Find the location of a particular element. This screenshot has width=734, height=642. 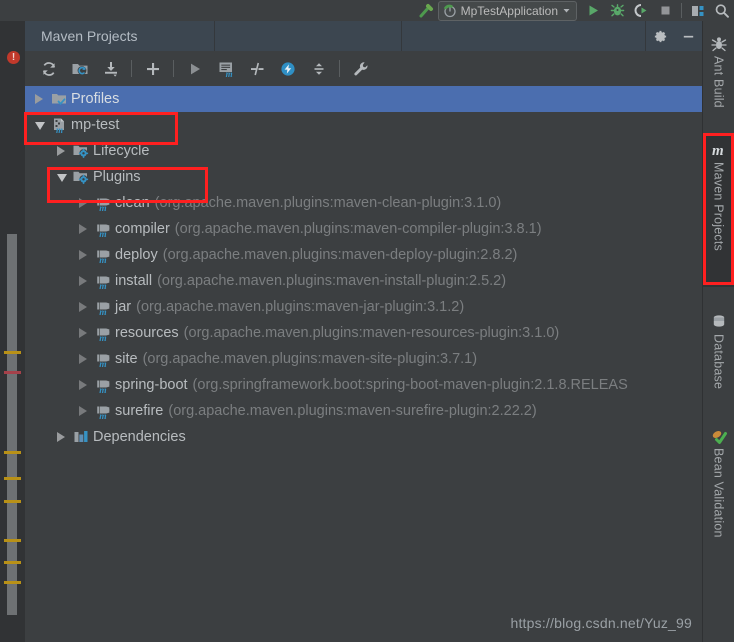

gutter-scrollbar-thumb is located at coordinates (12, 424).